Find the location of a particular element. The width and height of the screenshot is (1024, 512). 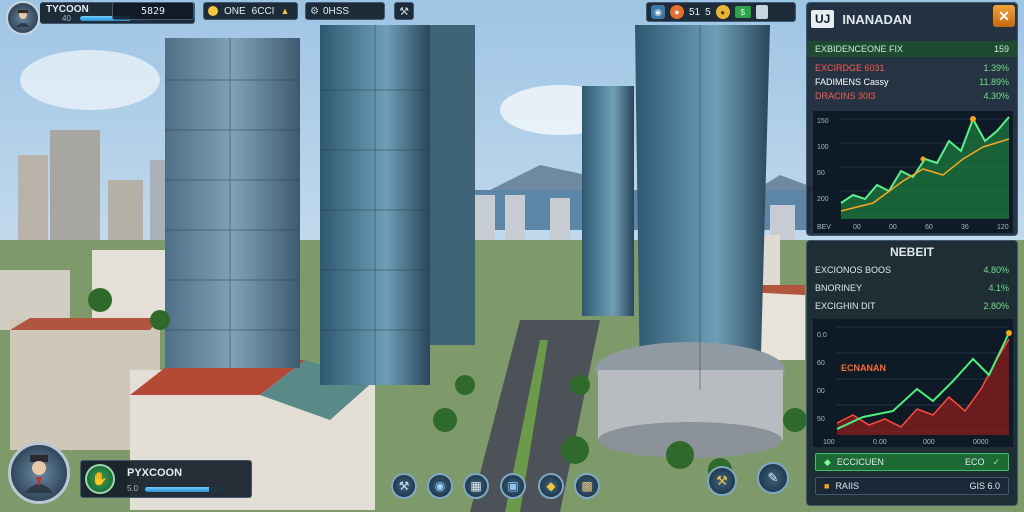

handshake-icon: ✋ is located at coordinates (100, 478).